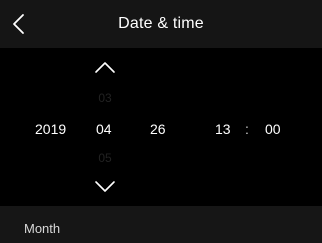  Describe the element at coordinates (158, 129) in the screenshot. I see `day-value: 26` at that location.